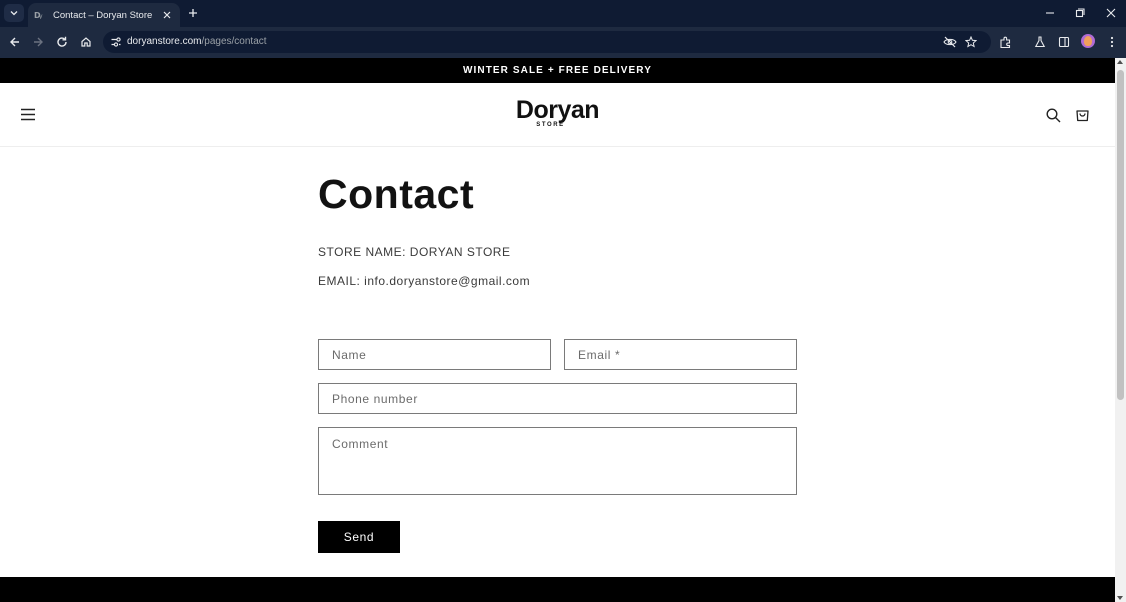 The height and width of the screenshot is (602, 1126). I want to click on site-header: Doryan STORE, so click(557, 115).